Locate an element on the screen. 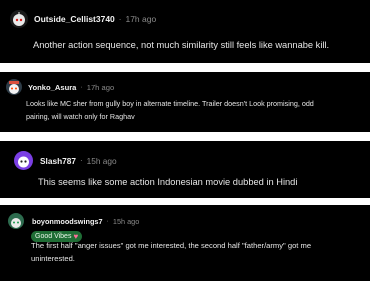 The width and height of the screenshot is (370, 281). comment-author: Outside_Cellist3740 is located at coordinates (74, 19).